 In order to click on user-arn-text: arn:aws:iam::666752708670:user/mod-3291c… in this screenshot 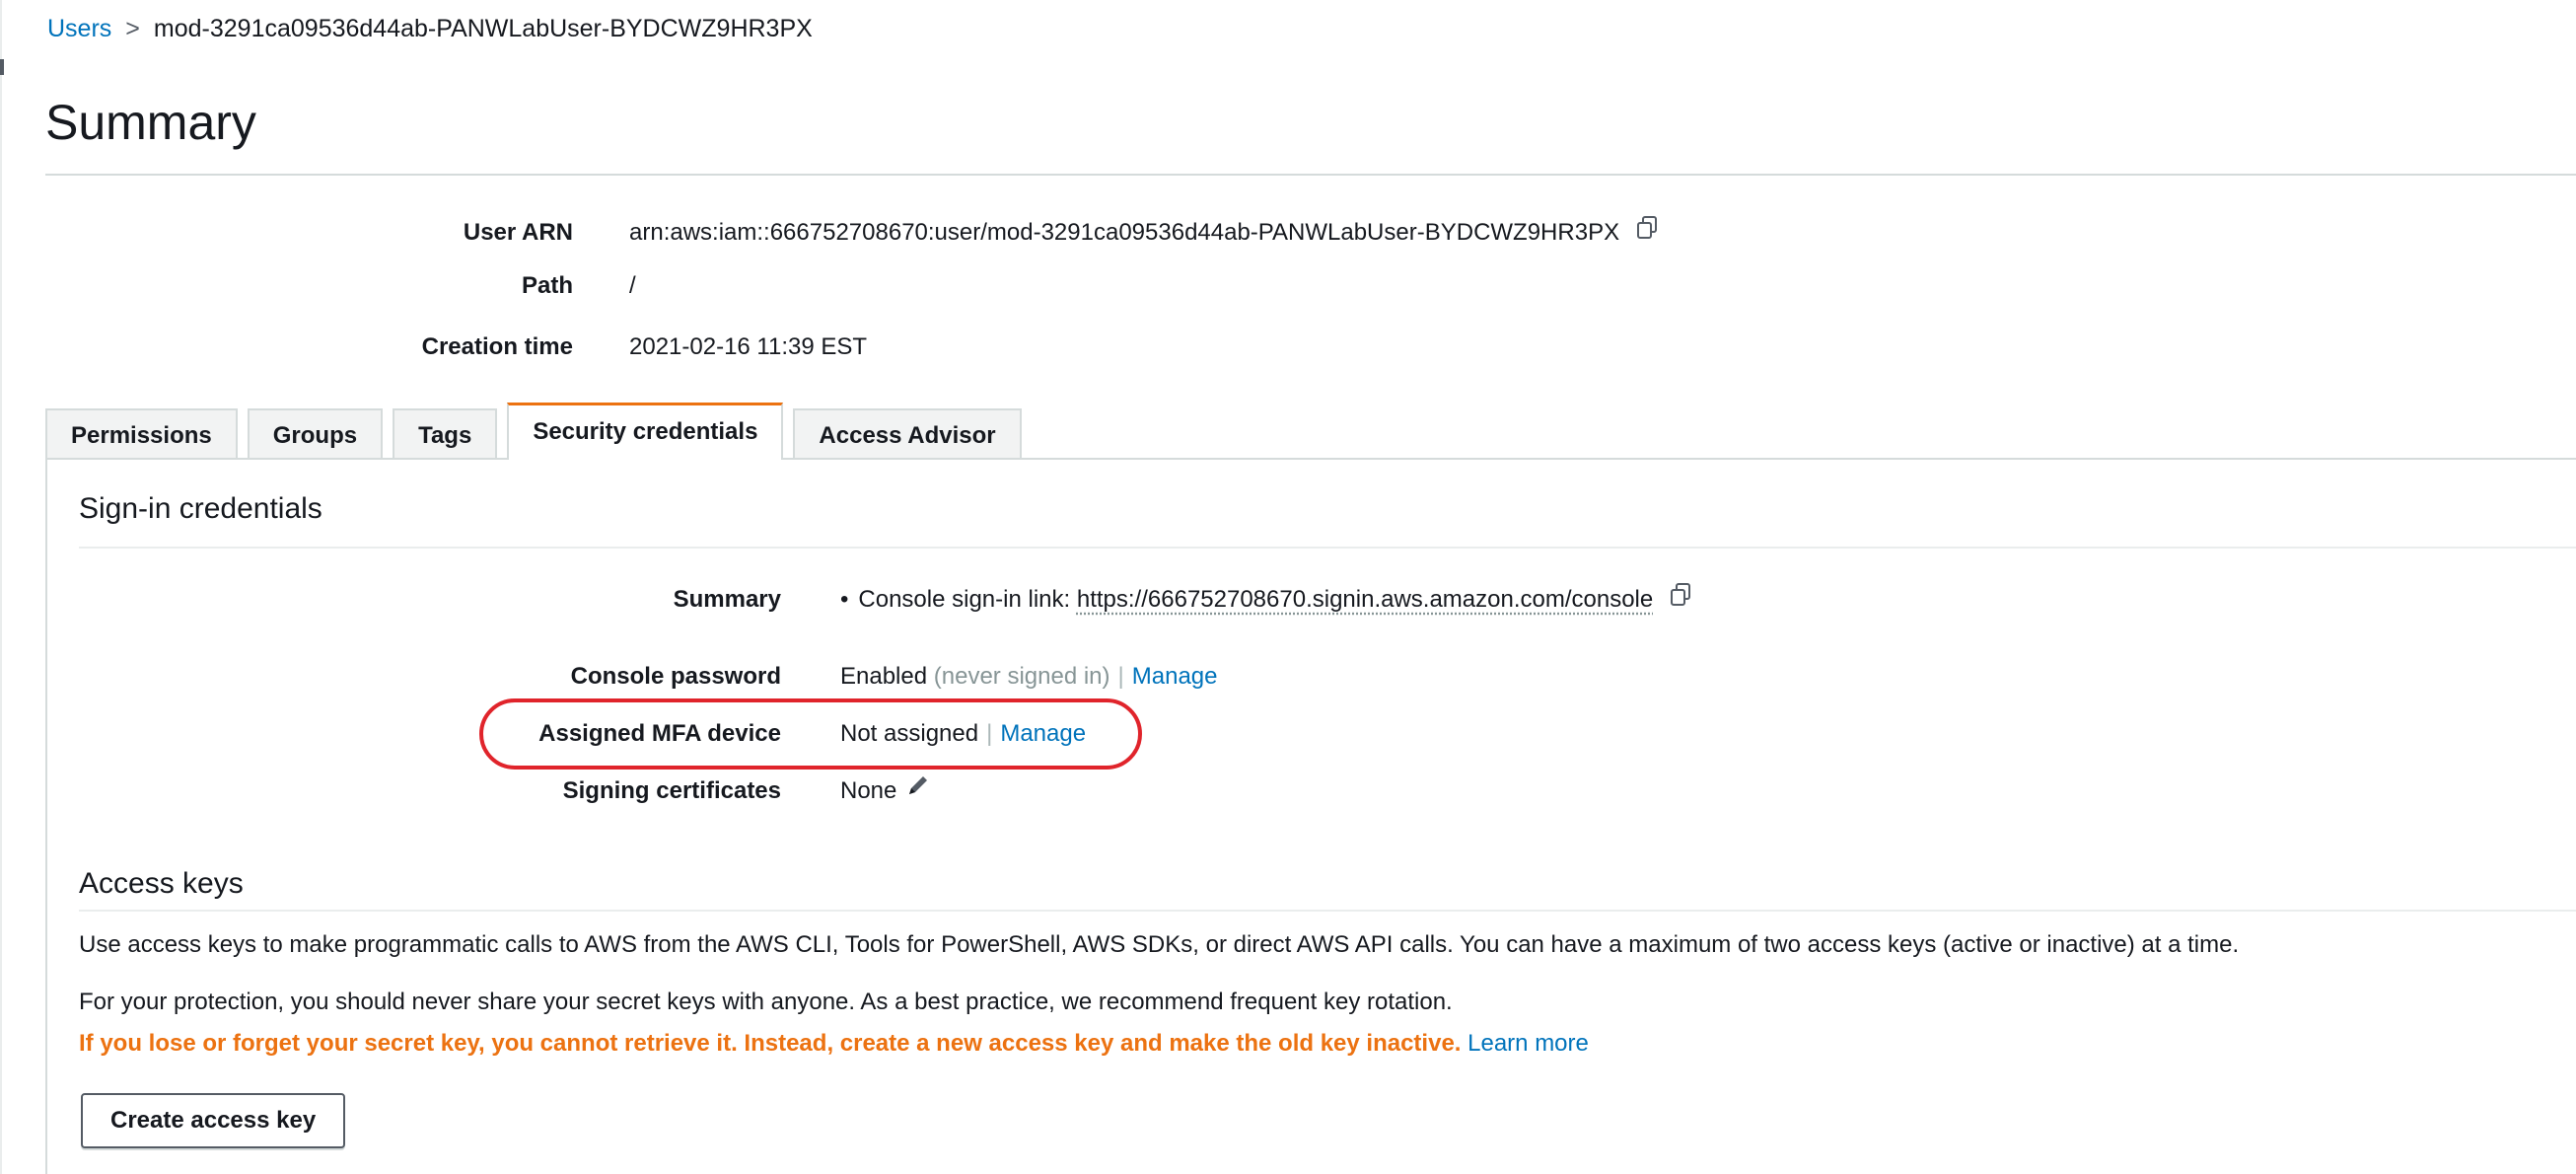, I will do `click(1124, 232)`.